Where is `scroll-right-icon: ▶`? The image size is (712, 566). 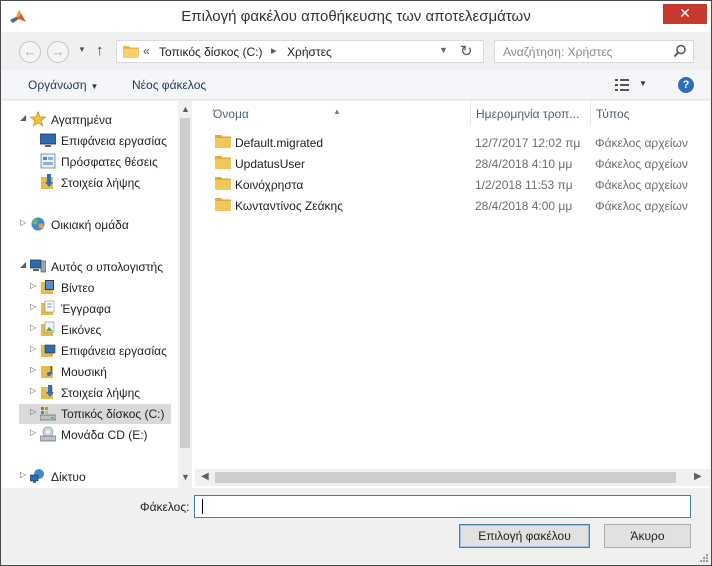
scroll-right-icon: ▶ is located at coordinates (698, 476).